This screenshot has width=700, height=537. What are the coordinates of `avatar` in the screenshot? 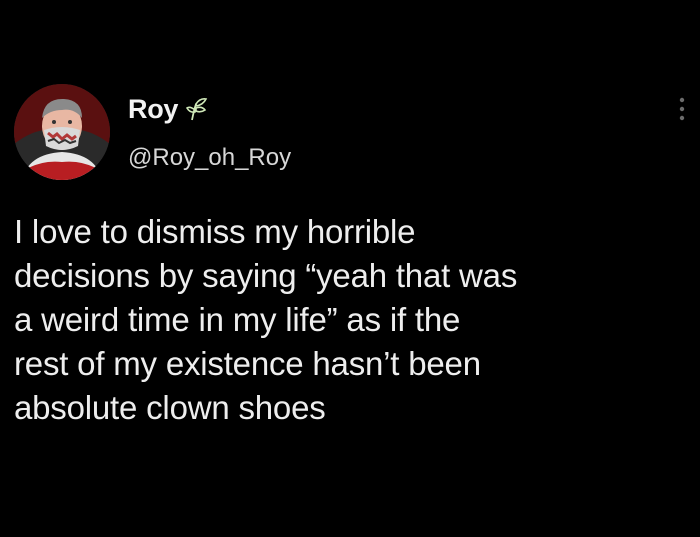 It's located at (62, 132).